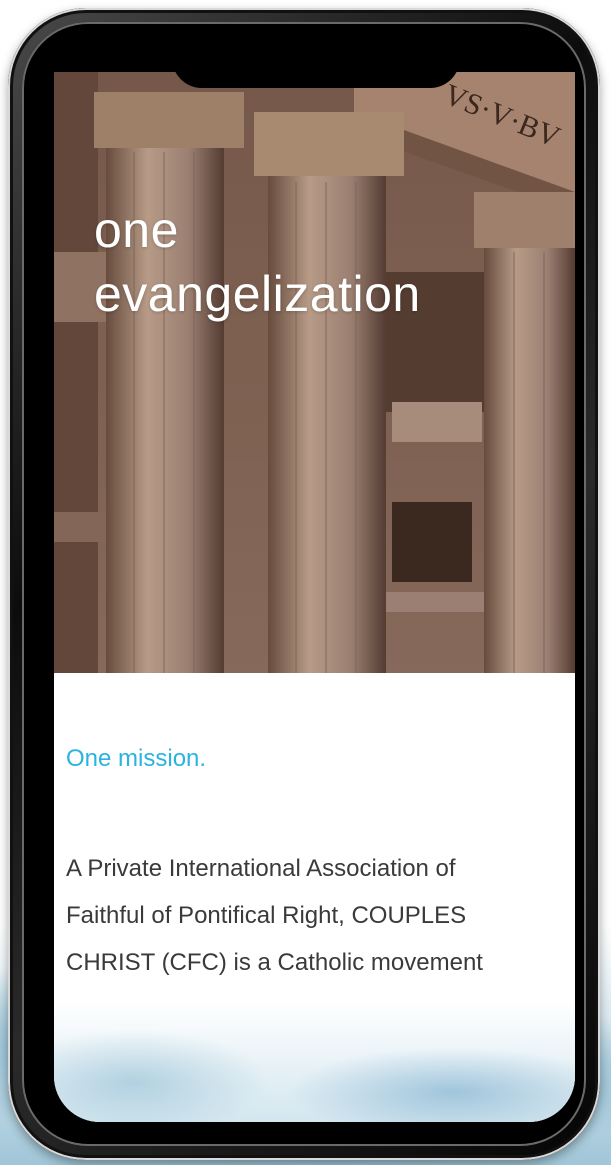 Image resolution: width=611 pixels, height=1165 pixels. Describe the element at coordinates (261, 868) in the screenshot. I see `description-line-1: A Private International Association of` at that location.